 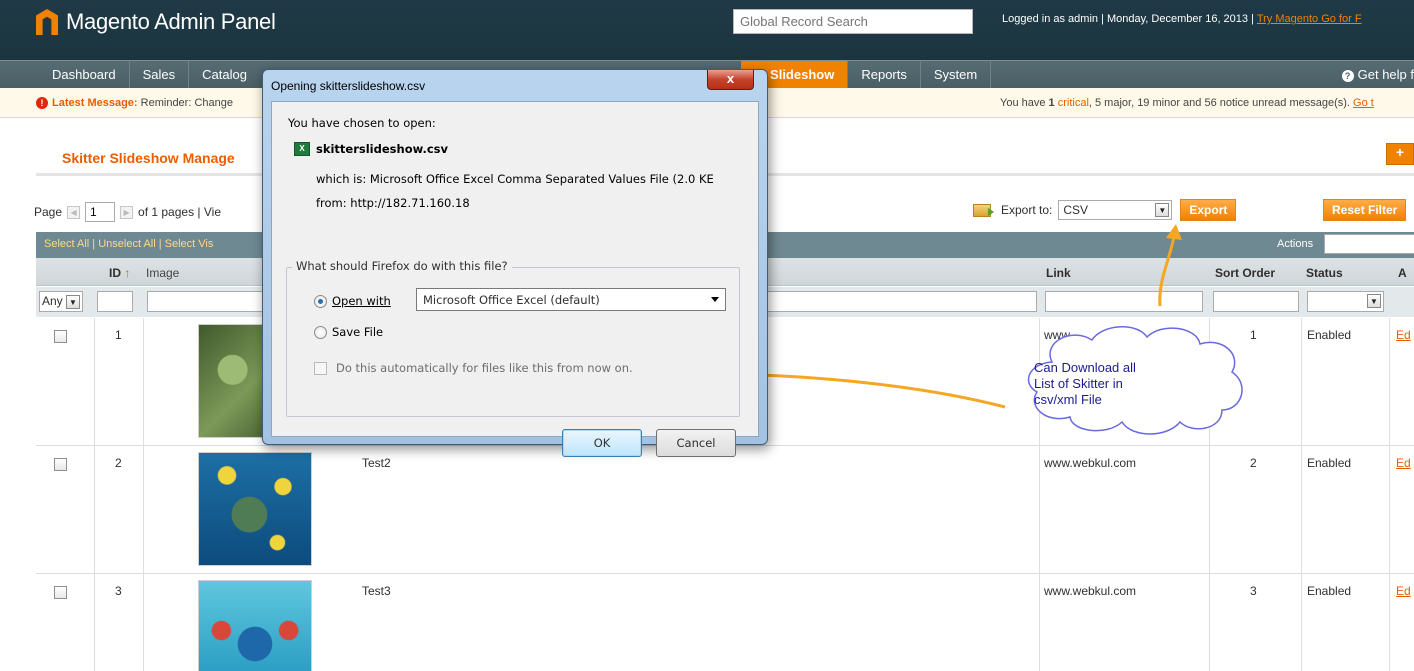 What do you see at coordinates (1295, 244) in the screenshot?
I see `actions-label: Actions` at bounding box center [1295, 244].